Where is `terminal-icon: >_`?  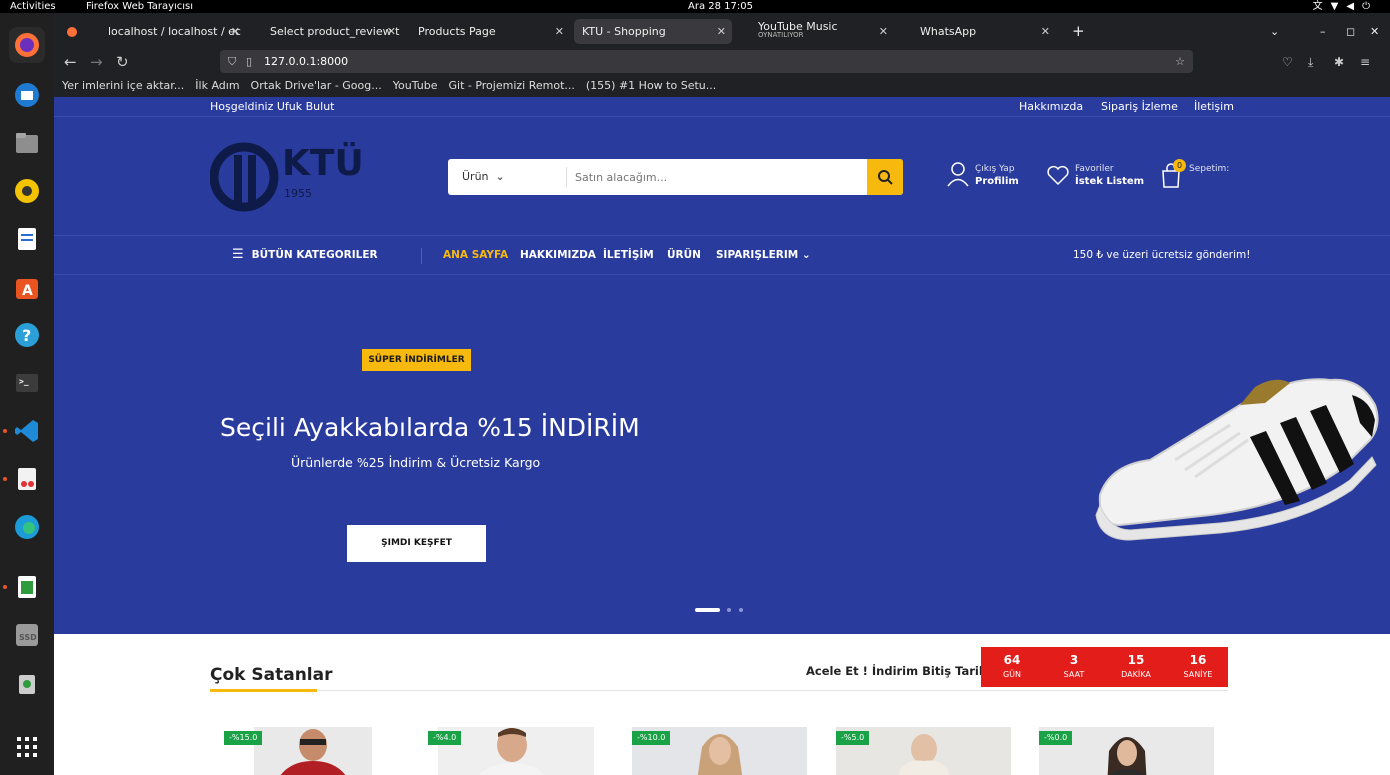 terminal-icon: >_ is located at coordinates (27, 383).